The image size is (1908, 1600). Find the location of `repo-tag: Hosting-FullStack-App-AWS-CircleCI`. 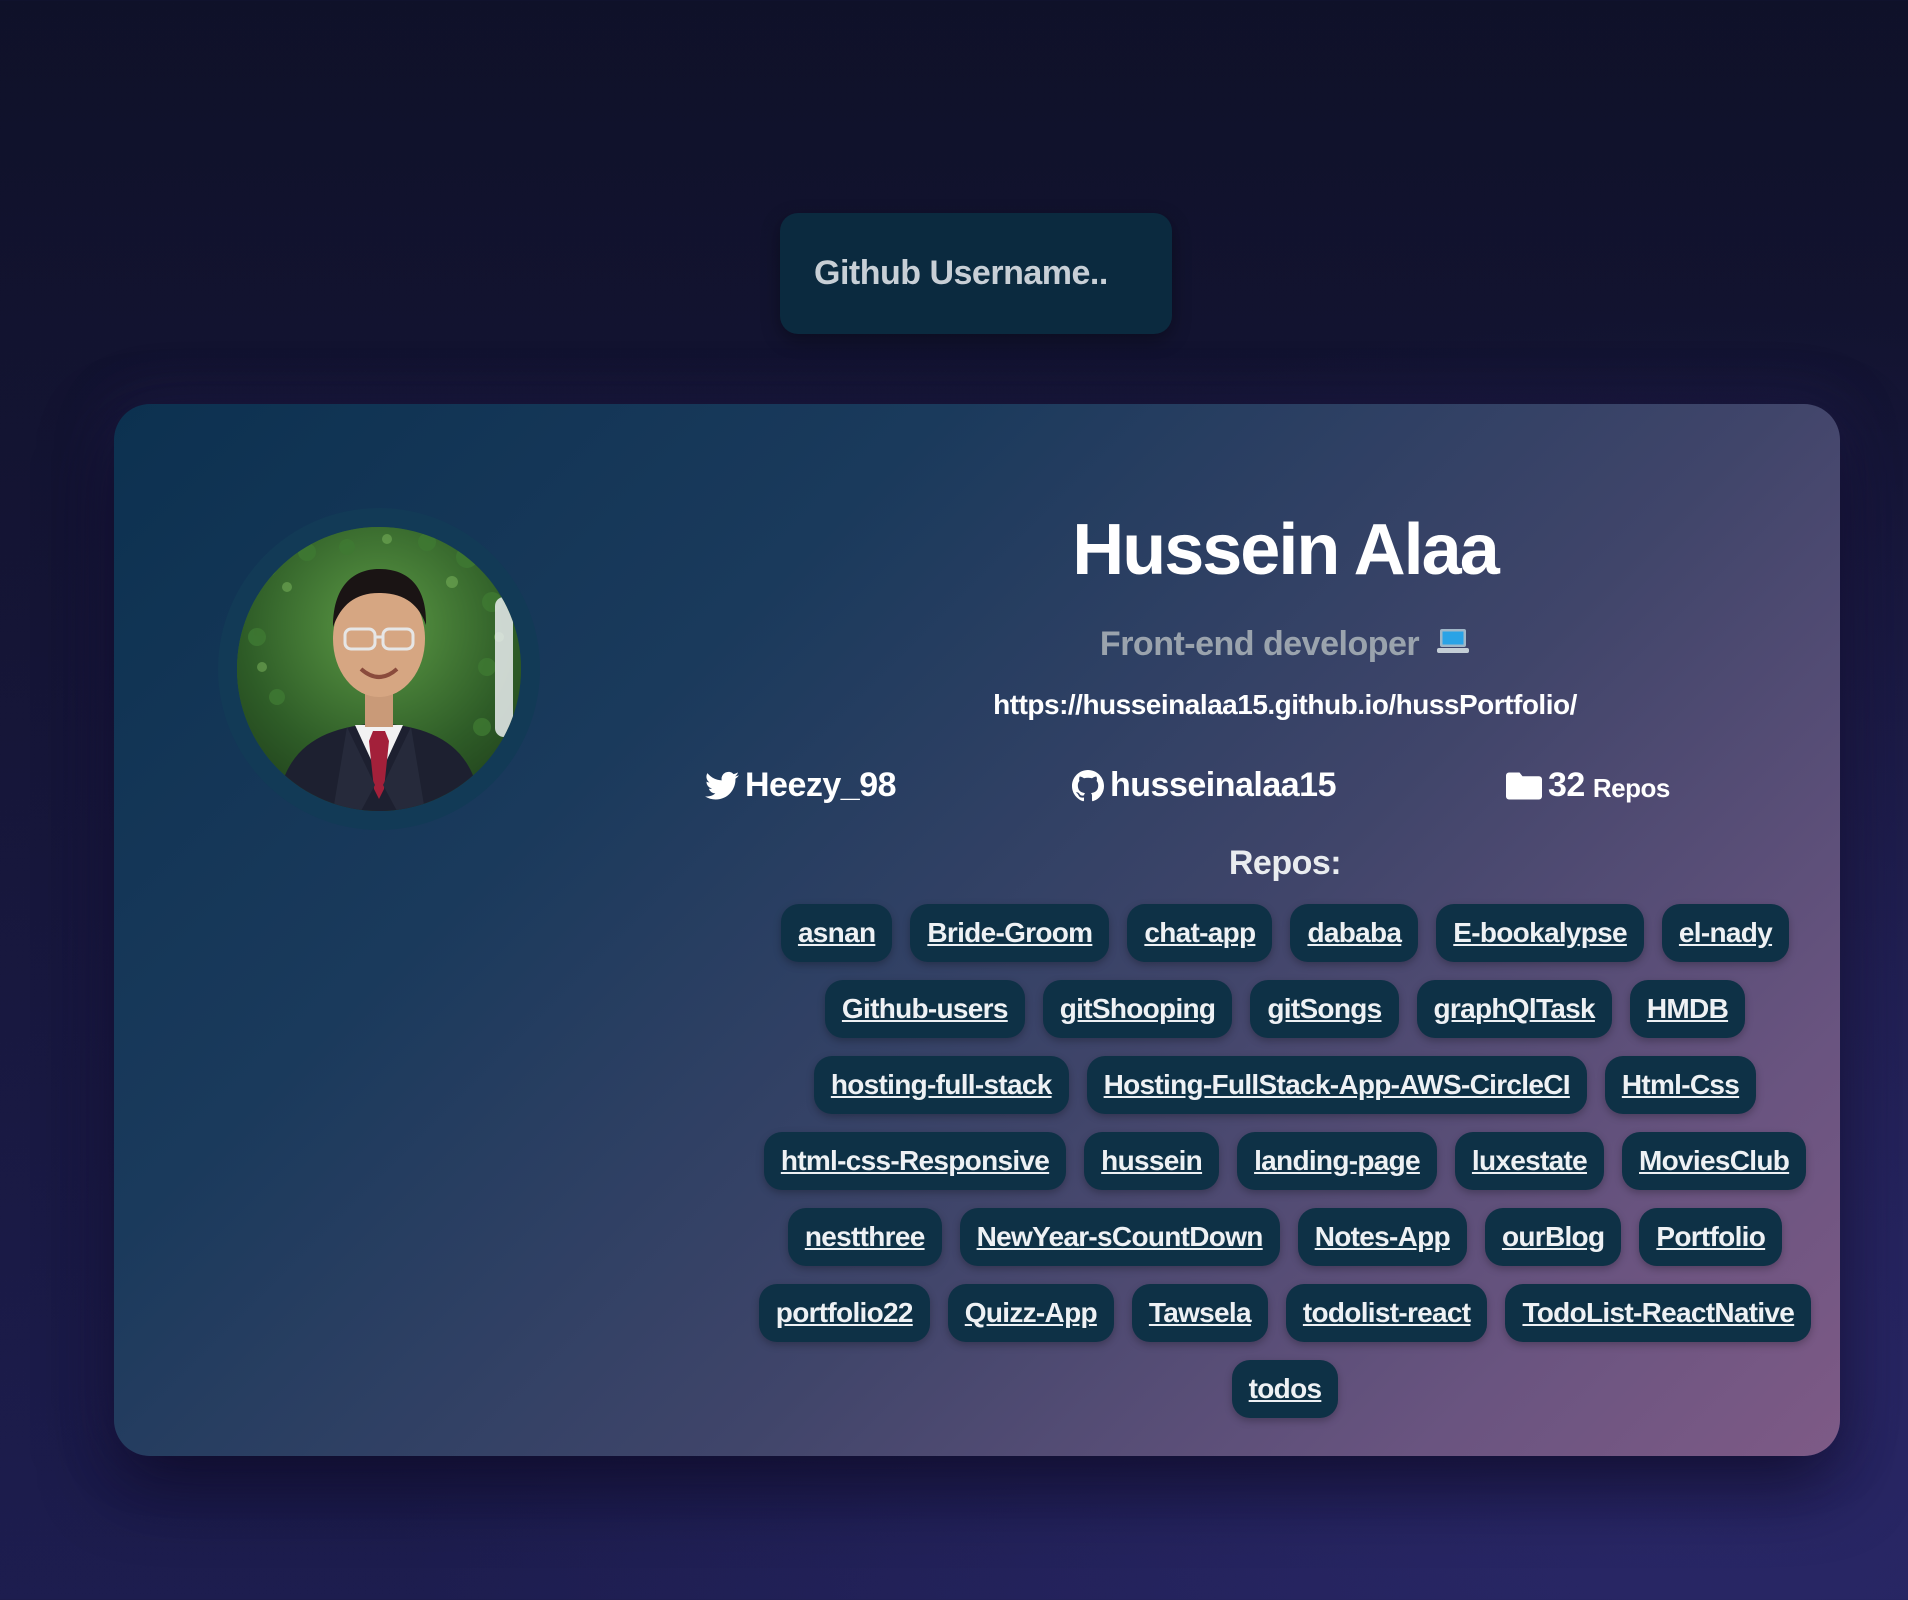

repo-tag: Hosting-FullStack-App-AWS-CircleCI is located at coordinates (1336, 1085).